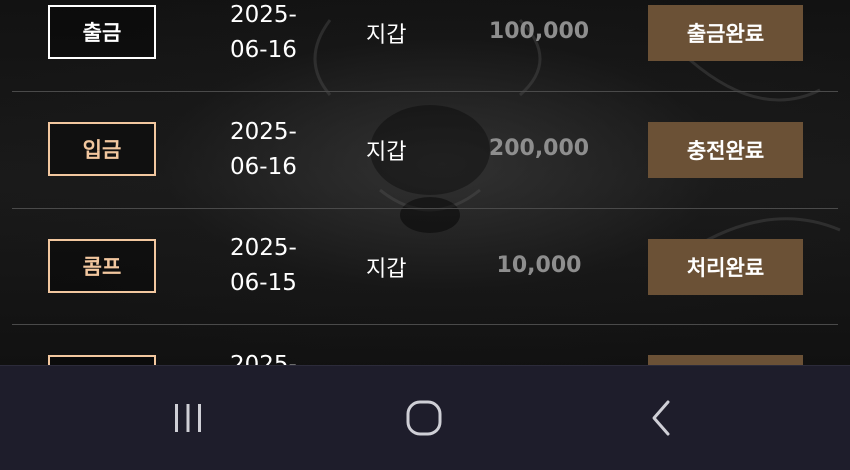  I want to click on type-badge: 입금, so click(102, 149).